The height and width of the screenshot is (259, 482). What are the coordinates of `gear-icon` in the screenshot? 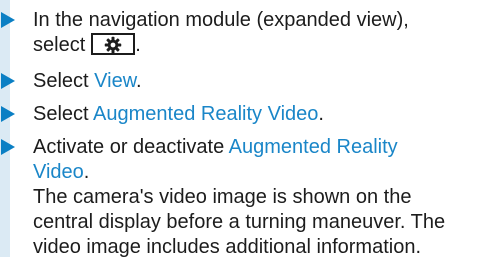 It's located at (113, 45).